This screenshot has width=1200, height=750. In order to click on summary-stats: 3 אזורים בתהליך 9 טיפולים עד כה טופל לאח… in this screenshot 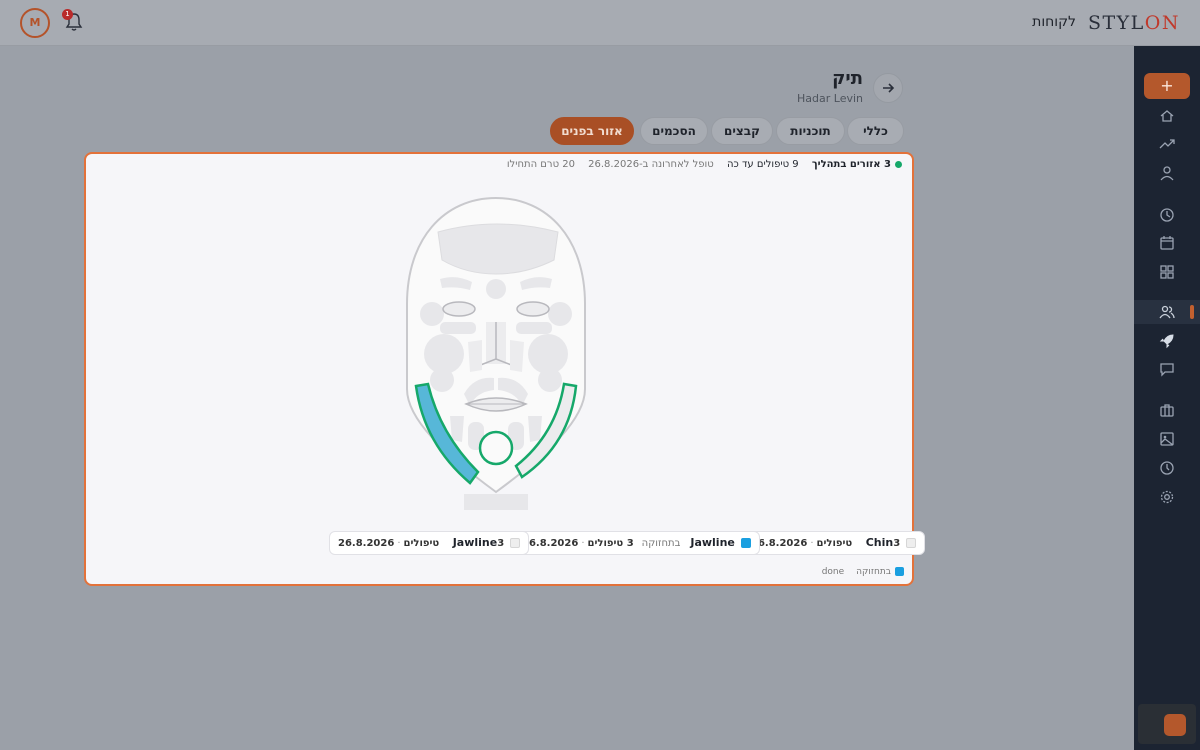, I will do `click(699, 164)`.